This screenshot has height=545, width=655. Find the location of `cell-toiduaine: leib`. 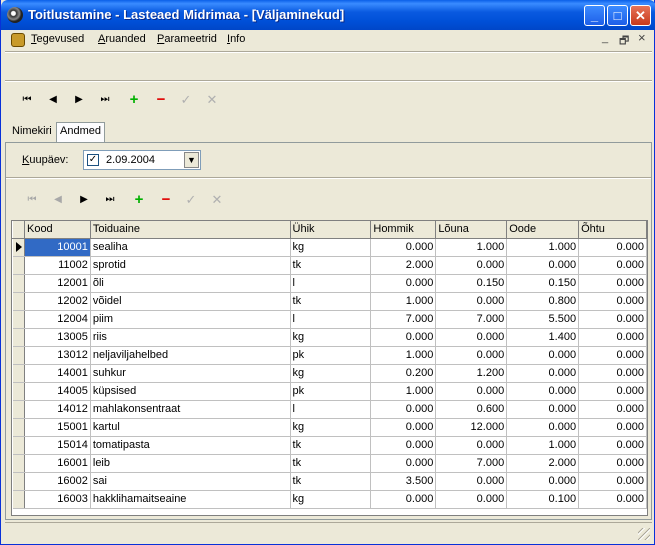

cell-toiduaine: leib is located at coordinates (190, 463).